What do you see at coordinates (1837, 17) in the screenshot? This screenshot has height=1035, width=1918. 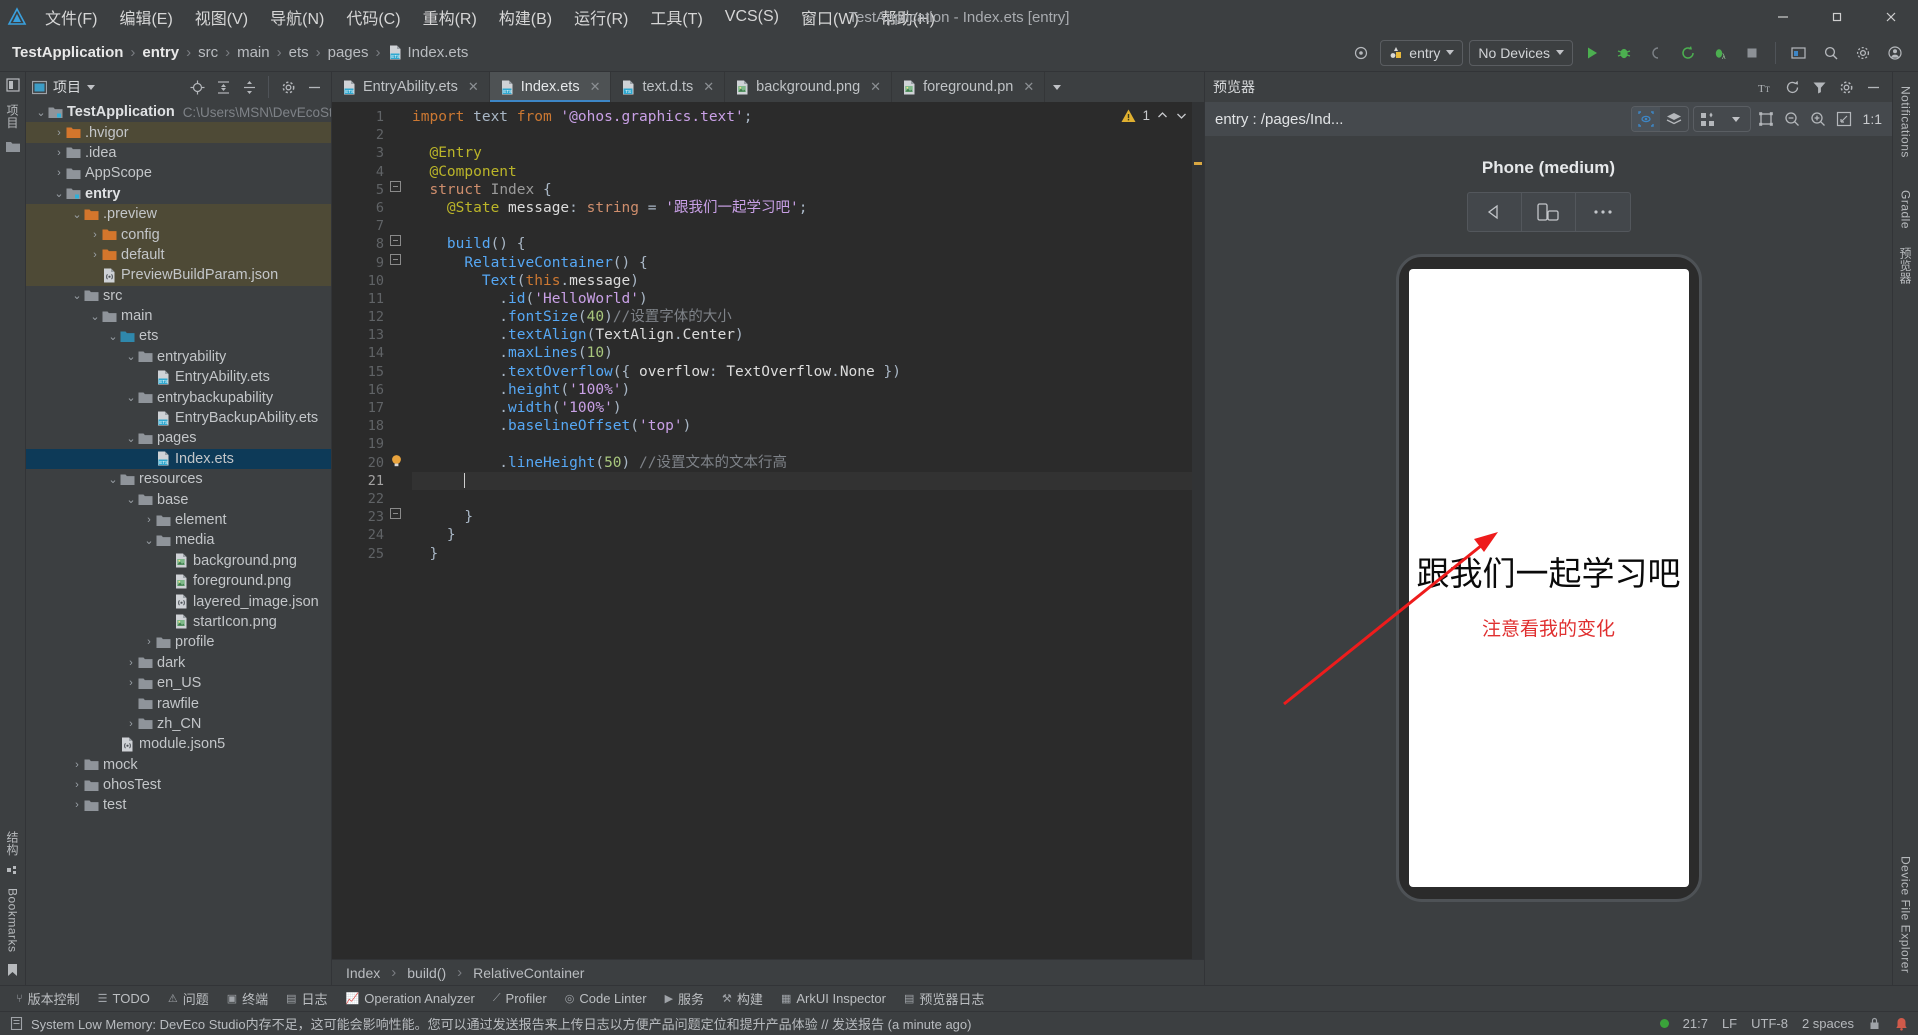 I see `maximize-button` at bounding box center [1837, 17].